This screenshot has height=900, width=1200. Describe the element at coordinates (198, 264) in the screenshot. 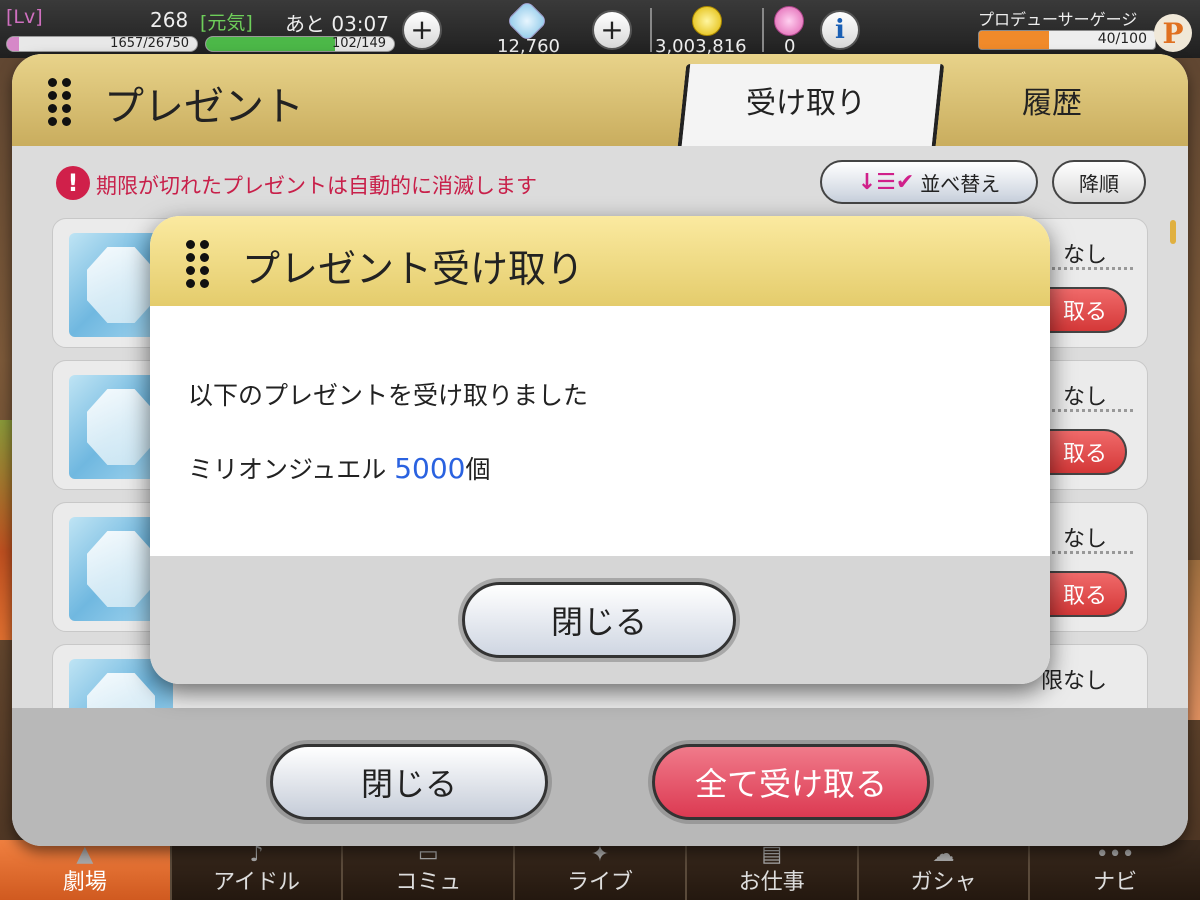

I see `grip-icon` at that location.